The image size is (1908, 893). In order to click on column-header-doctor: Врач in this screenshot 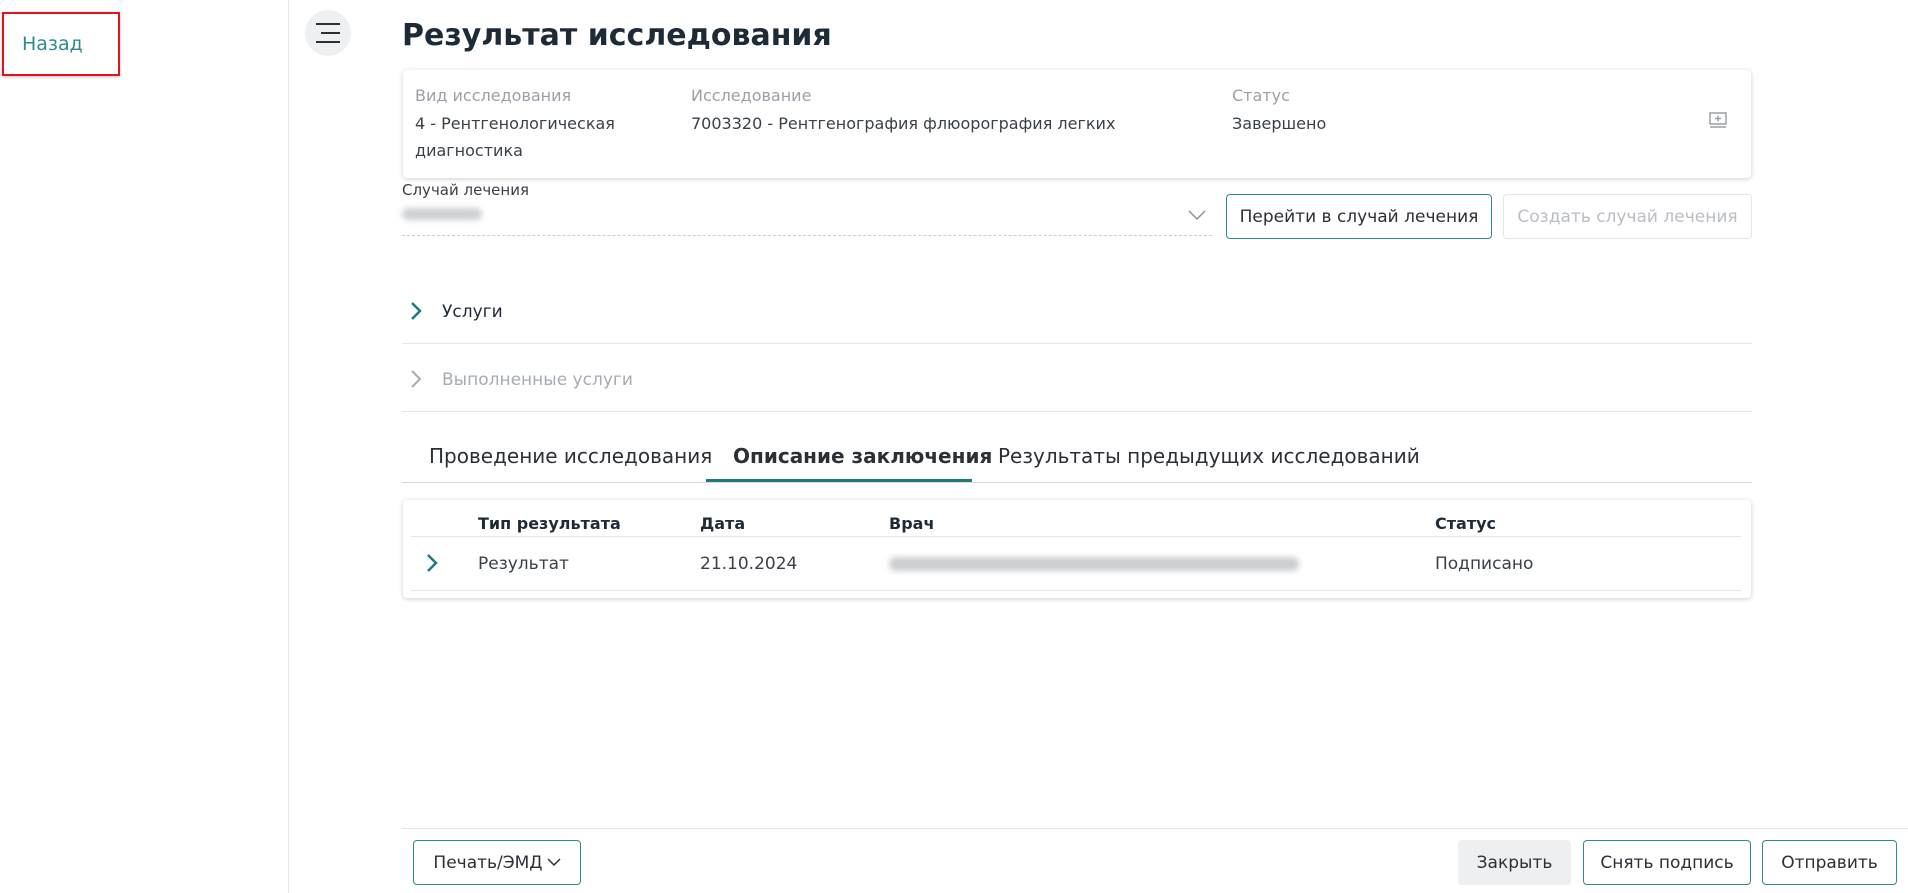, I will do `click(912, 523)`.